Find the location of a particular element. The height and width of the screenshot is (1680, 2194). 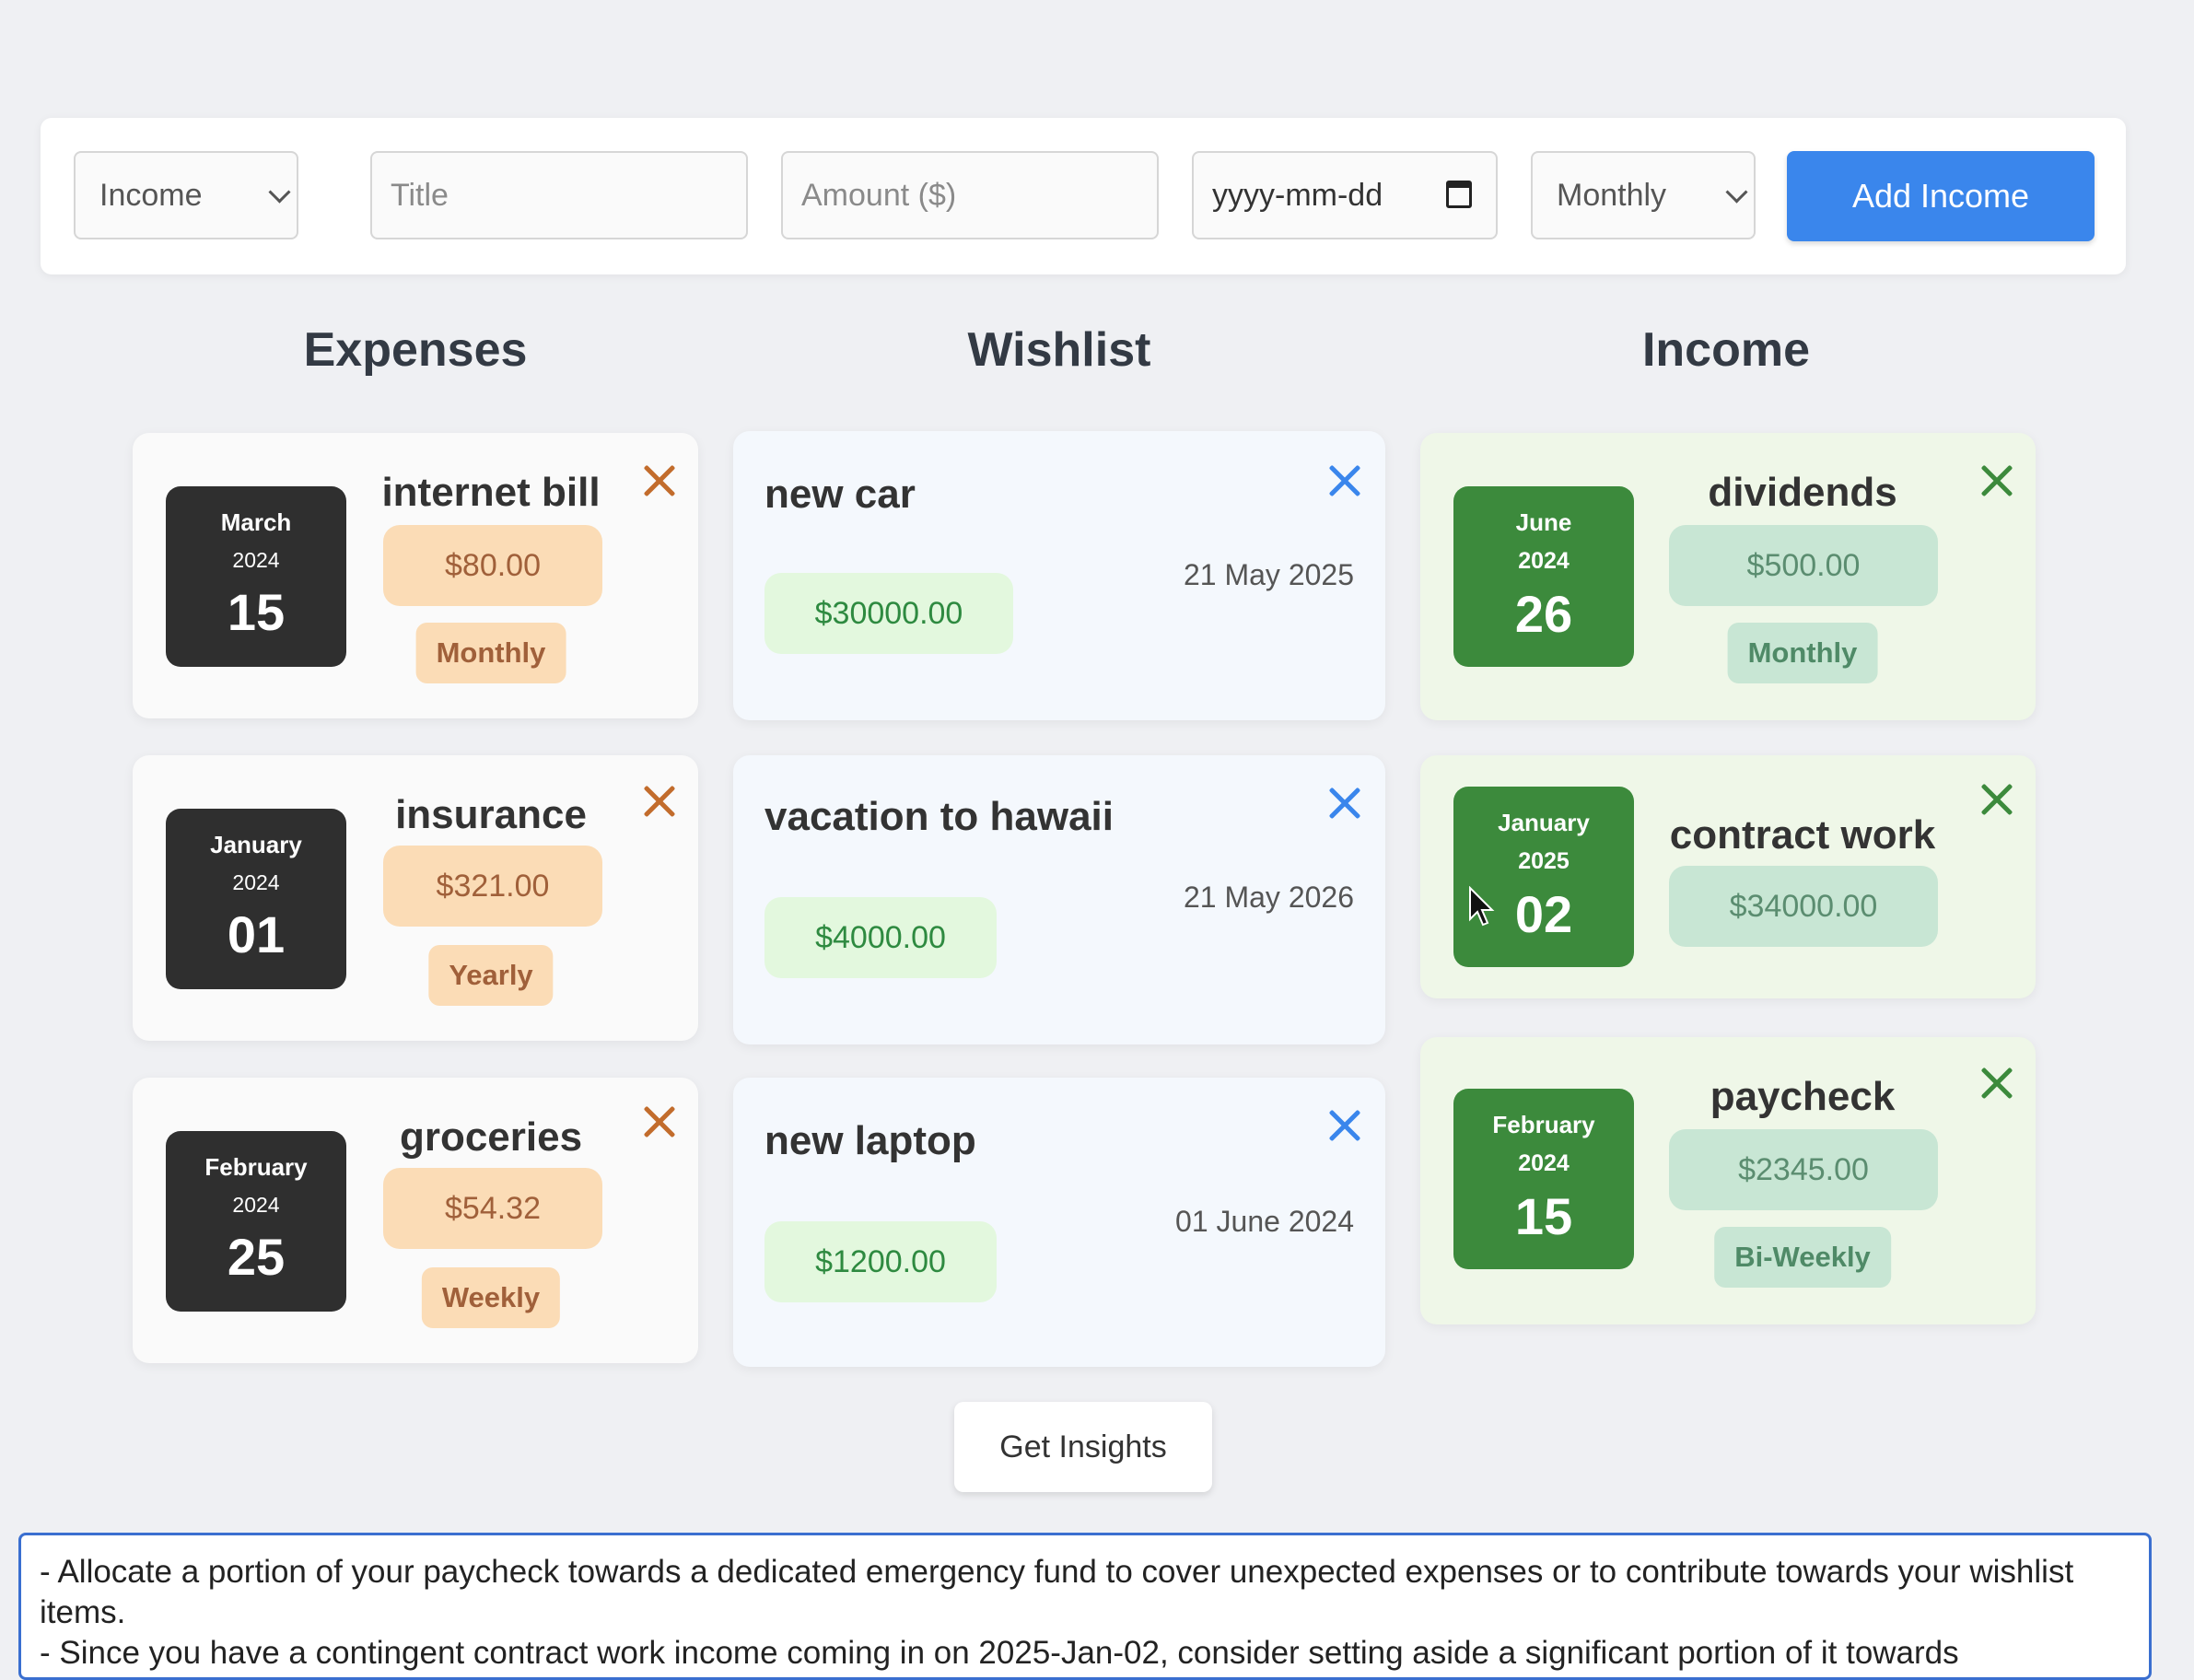

title-input: Title is located at coordinates (559, 195).